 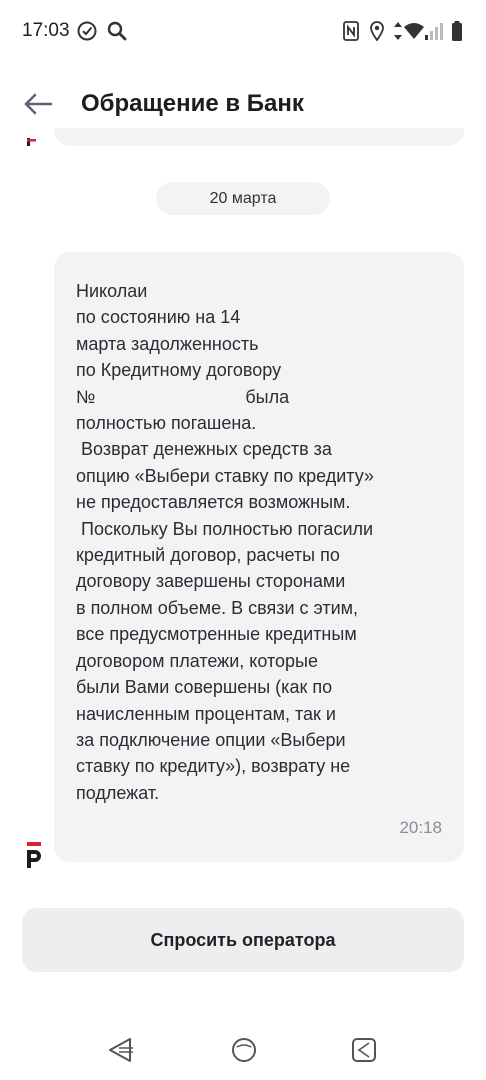 I want to click on check-circle-icon, so click(x=87, y=31).